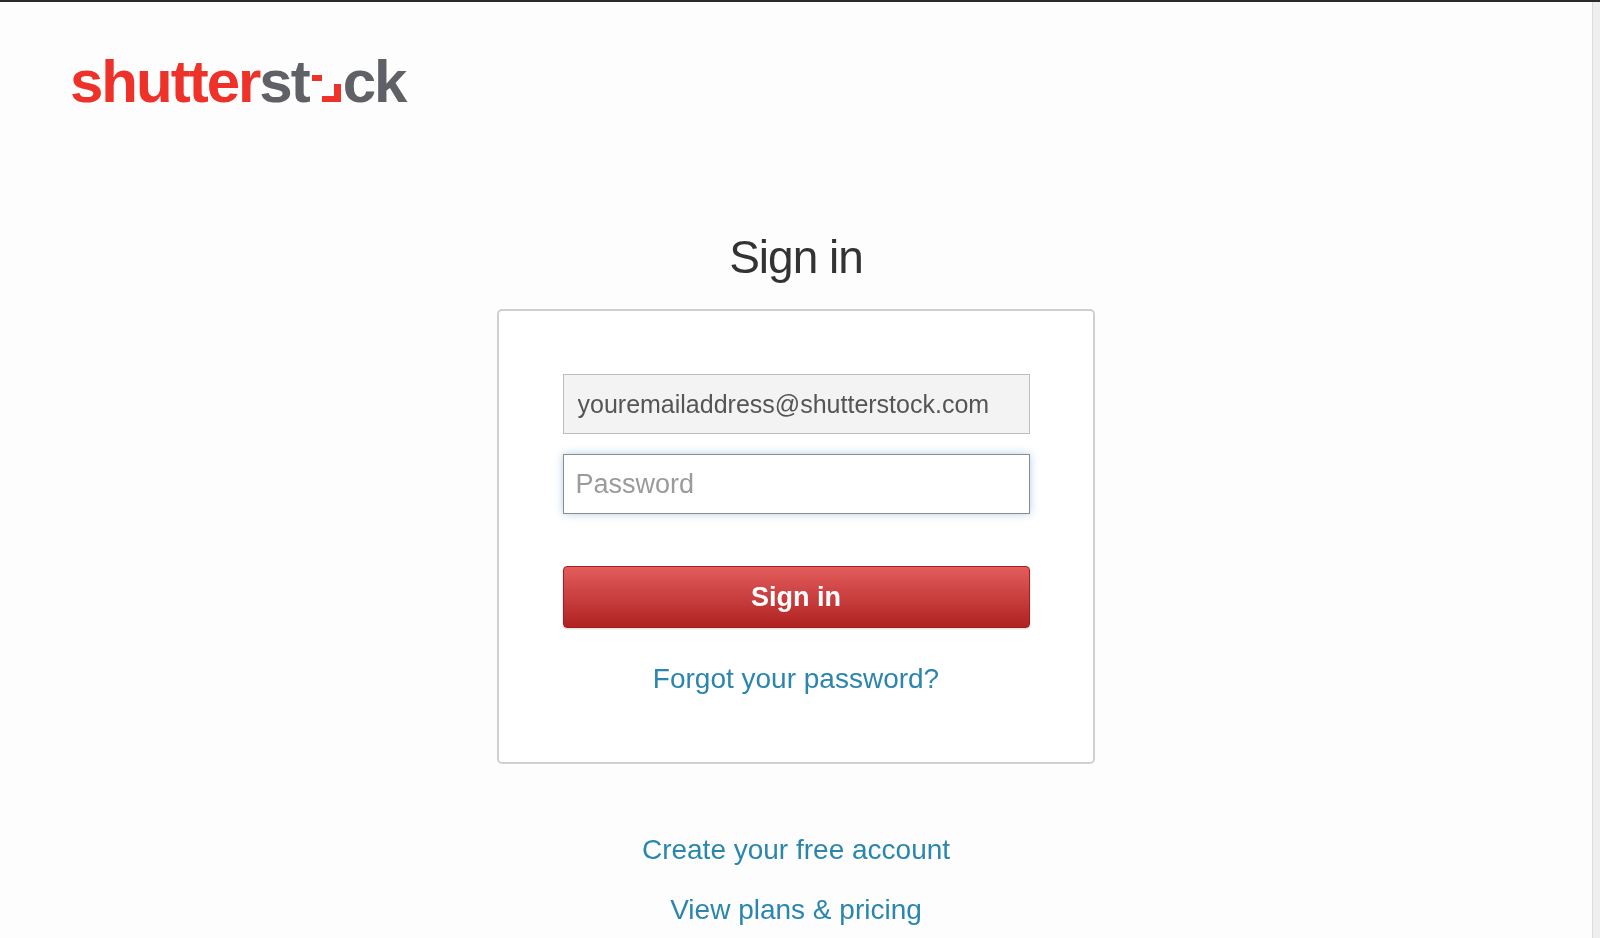  I want to click on sign-in-button: Sign in, so click(796, 597).